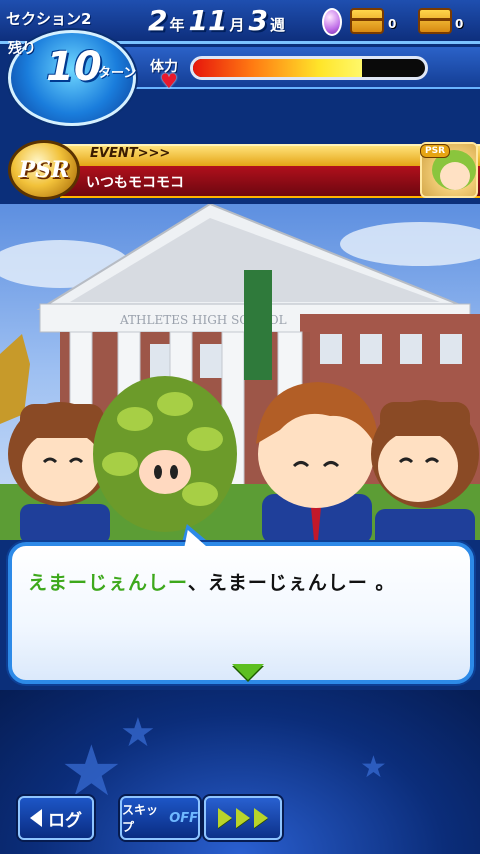  Describe the element at coordinates (258, 20) in the screenshot. I see `date-week: 3` at that location.